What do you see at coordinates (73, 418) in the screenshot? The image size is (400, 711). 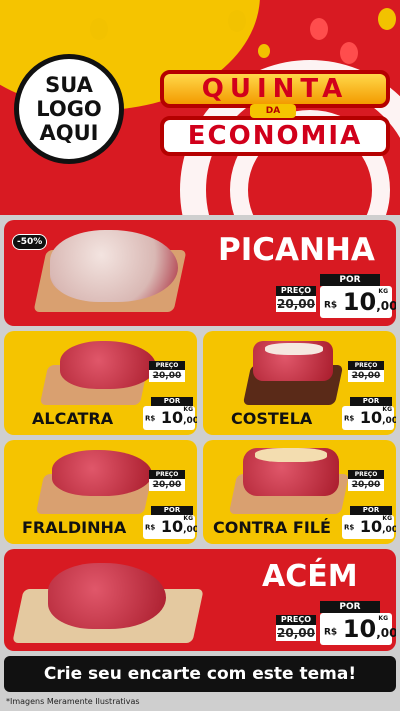 I see `product-name: ALCATRA` at bounding box center [73, 418].